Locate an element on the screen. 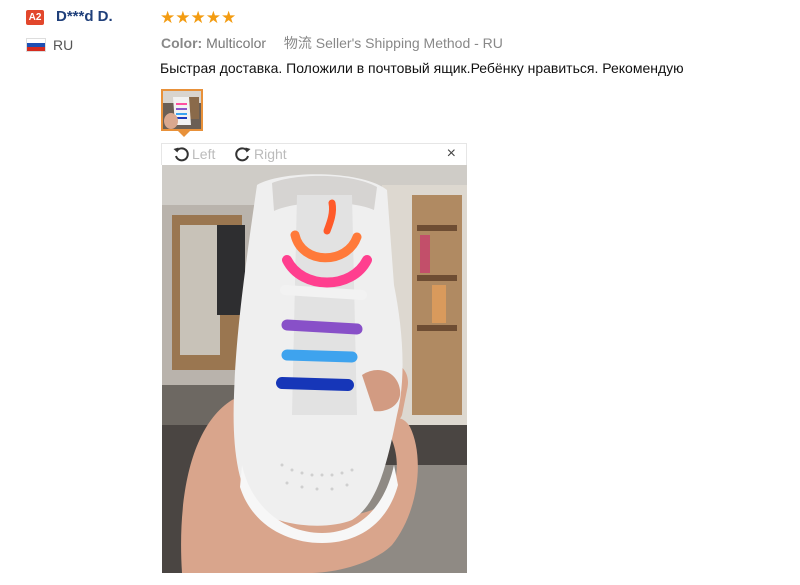  rotate-left-button: Left is located at coordinates (193, 154).